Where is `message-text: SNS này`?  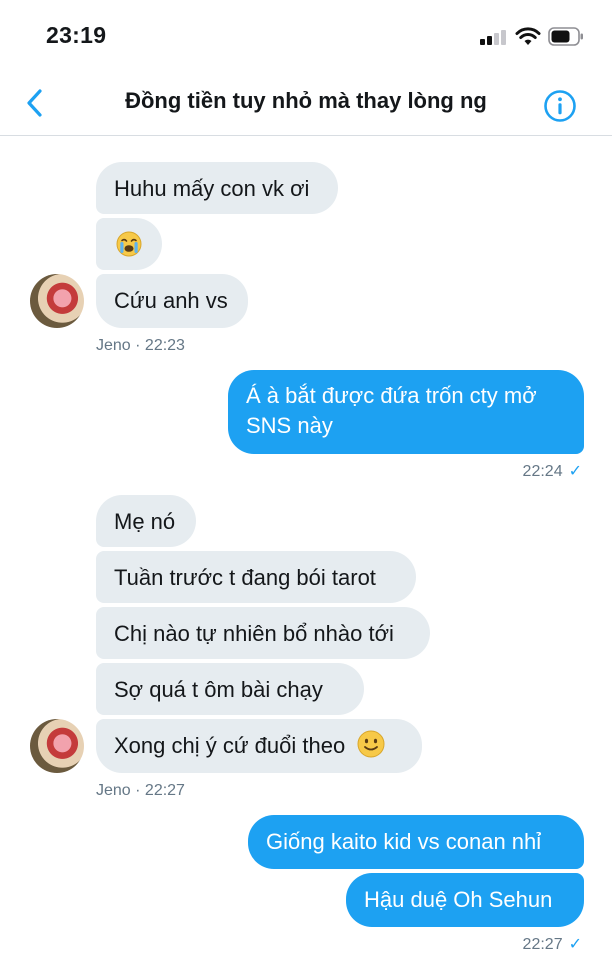
message-text: SNS này is located at coordinates (289, 425).